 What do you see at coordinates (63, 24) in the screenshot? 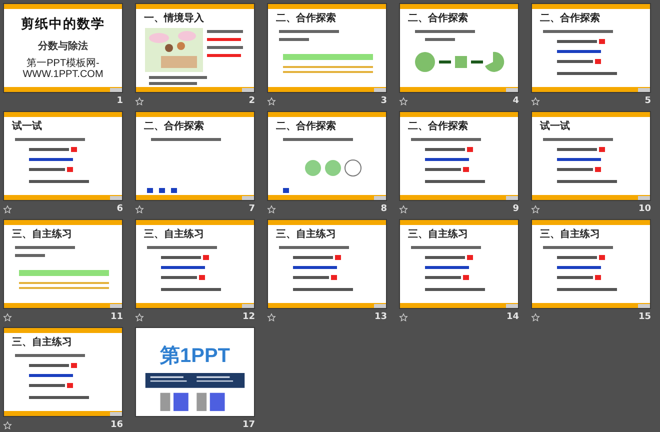
I see `slide-title: 剪纸中的数学` at bounding box center [63, 24].